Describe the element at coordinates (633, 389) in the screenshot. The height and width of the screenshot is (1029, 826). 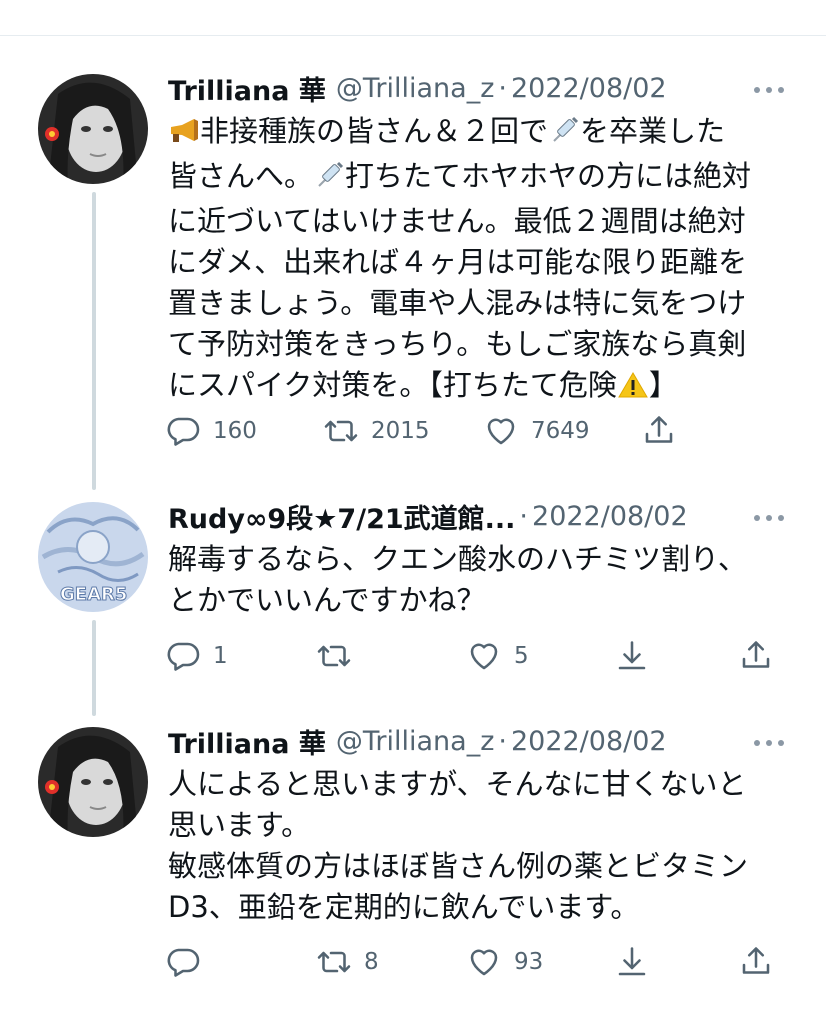
I see `warning-icon` at that location.